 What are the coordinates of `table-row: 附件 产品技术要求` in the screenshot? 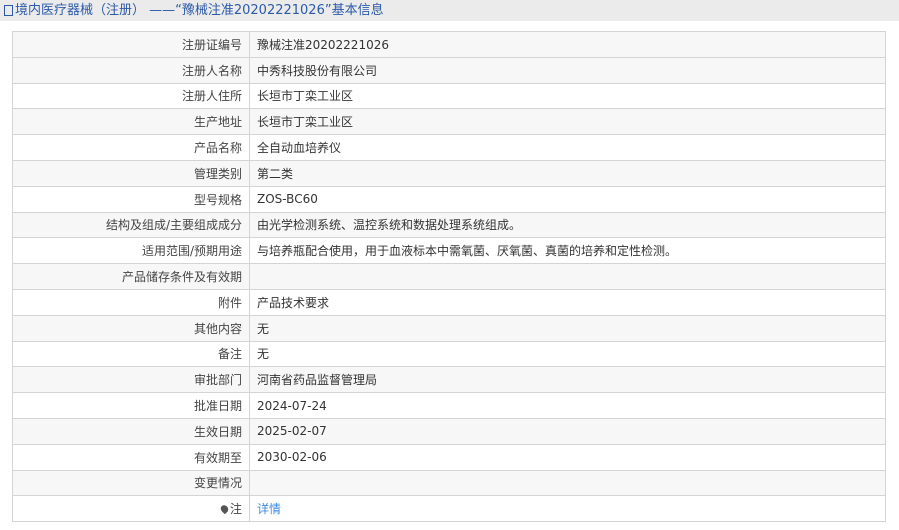 It's located at (449, 302).